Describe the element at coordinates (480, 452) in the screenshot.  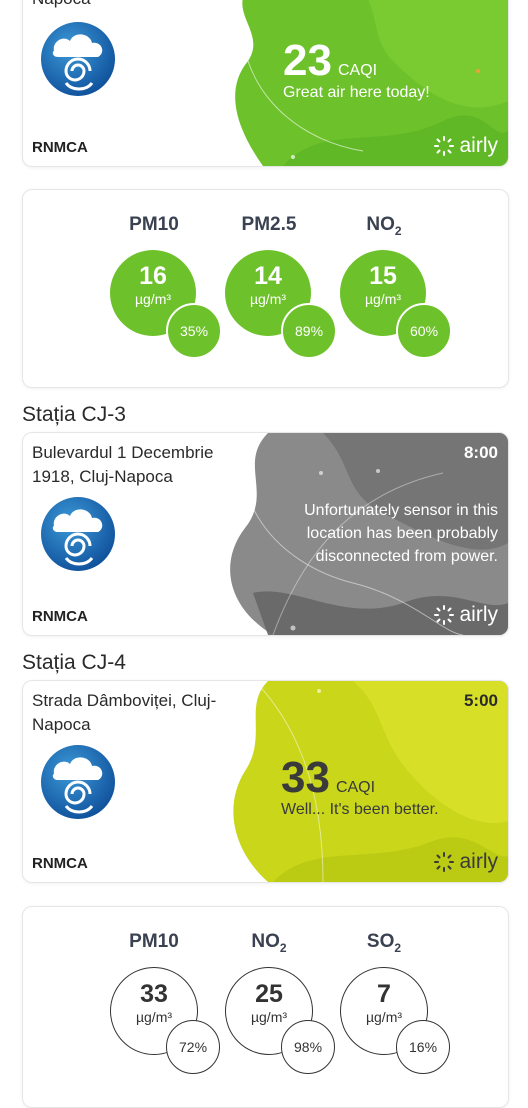
I see `update-time: 8:00` at that location.